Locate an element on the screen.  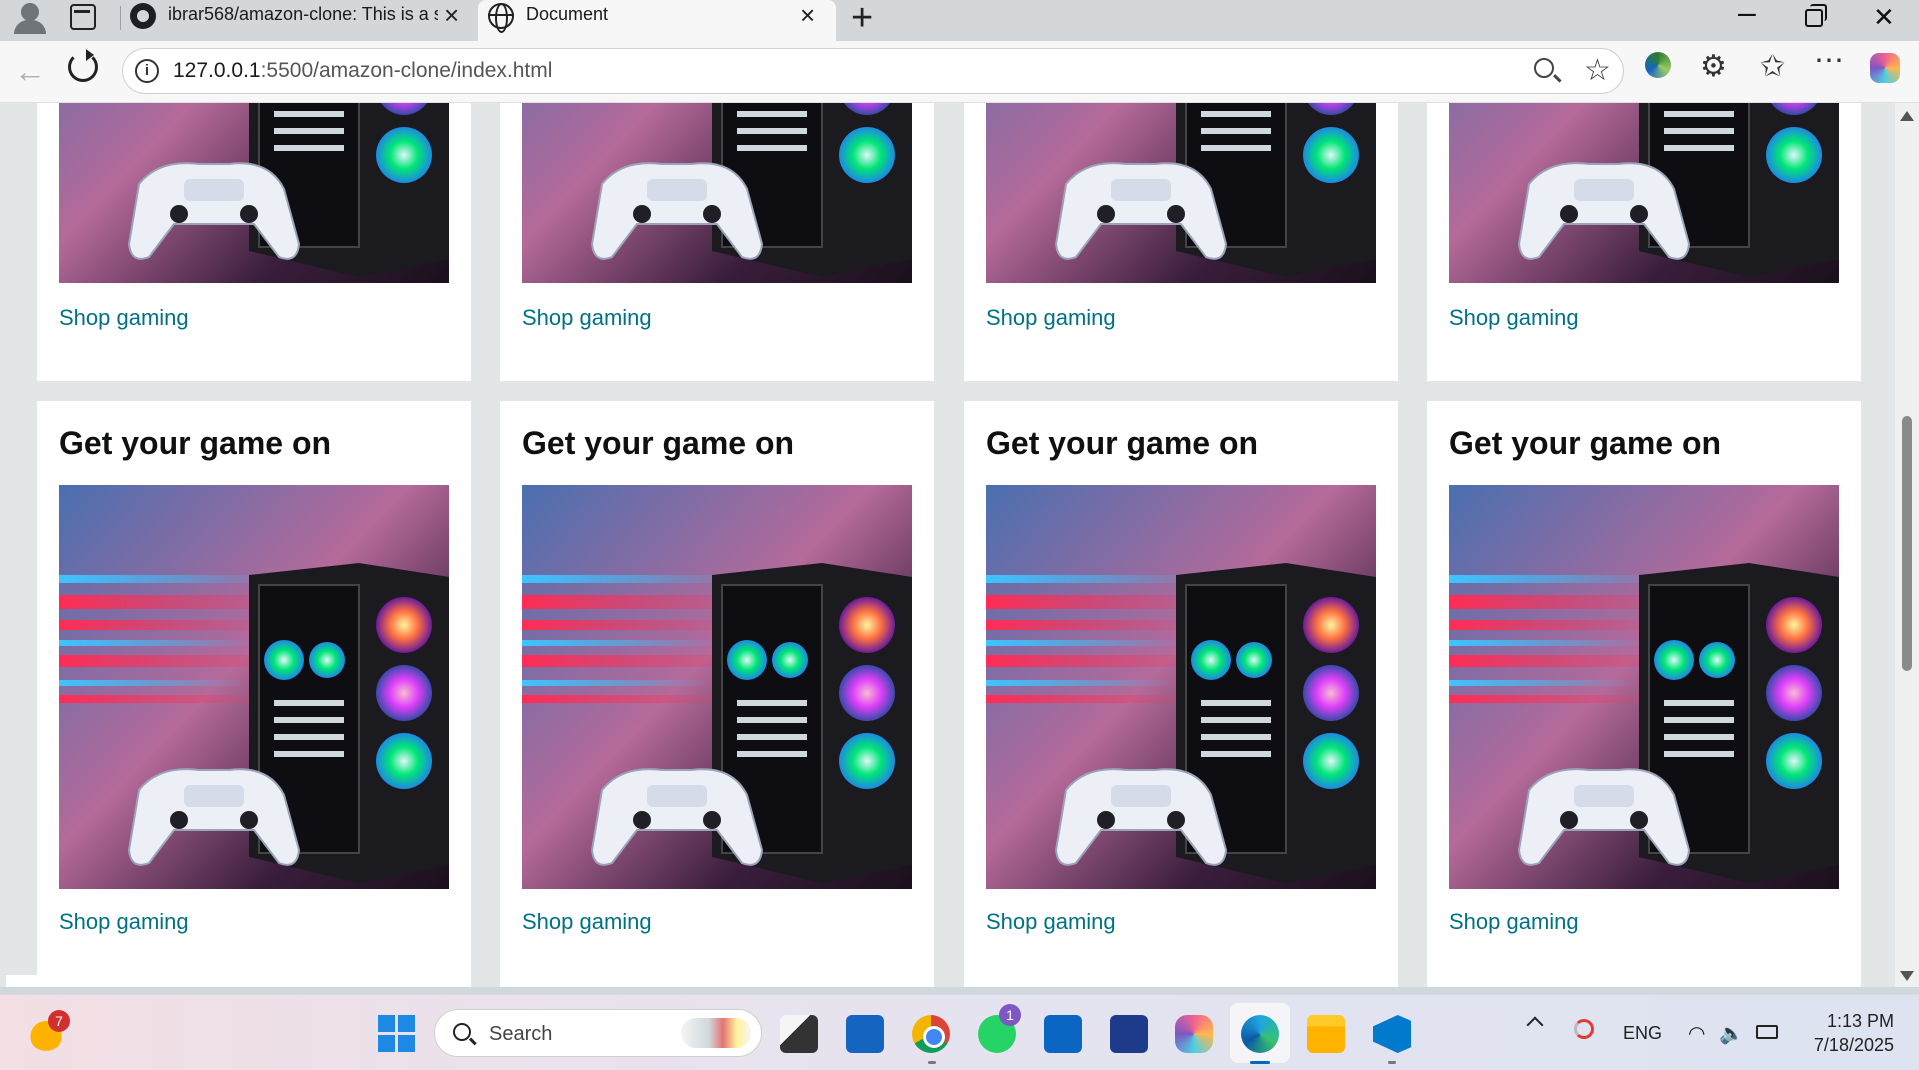
clock-time: 1:13 PM is located at coordinates (1860, 1021).